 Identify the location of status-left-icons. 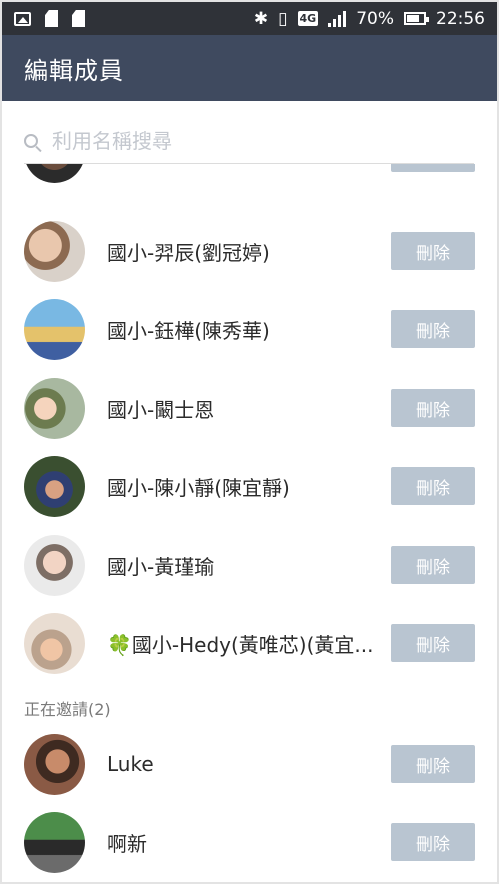
(49, 18).